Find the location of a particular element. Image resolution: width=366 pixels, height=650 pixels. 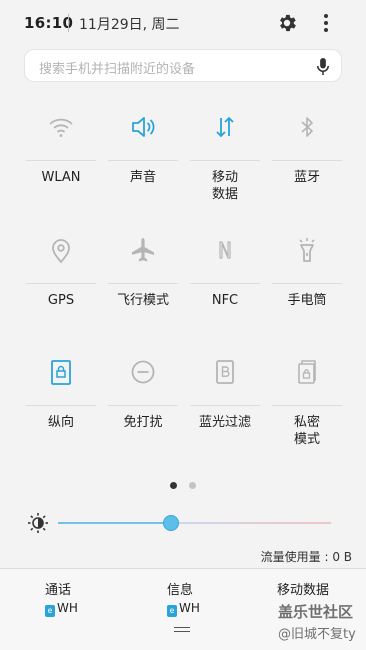

watermark-author: @旧城不复ty is located at coordinates (317, 634).